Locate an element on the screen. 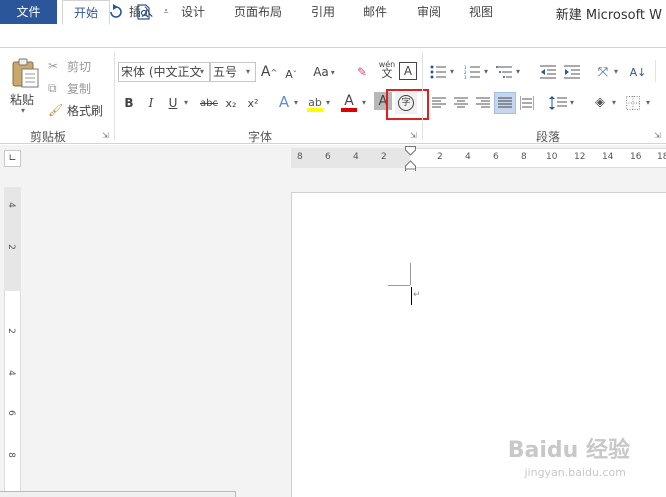 The width and height of the screenshot is (666, 497). ruler-margin-left is located at coordinates (350, 158).